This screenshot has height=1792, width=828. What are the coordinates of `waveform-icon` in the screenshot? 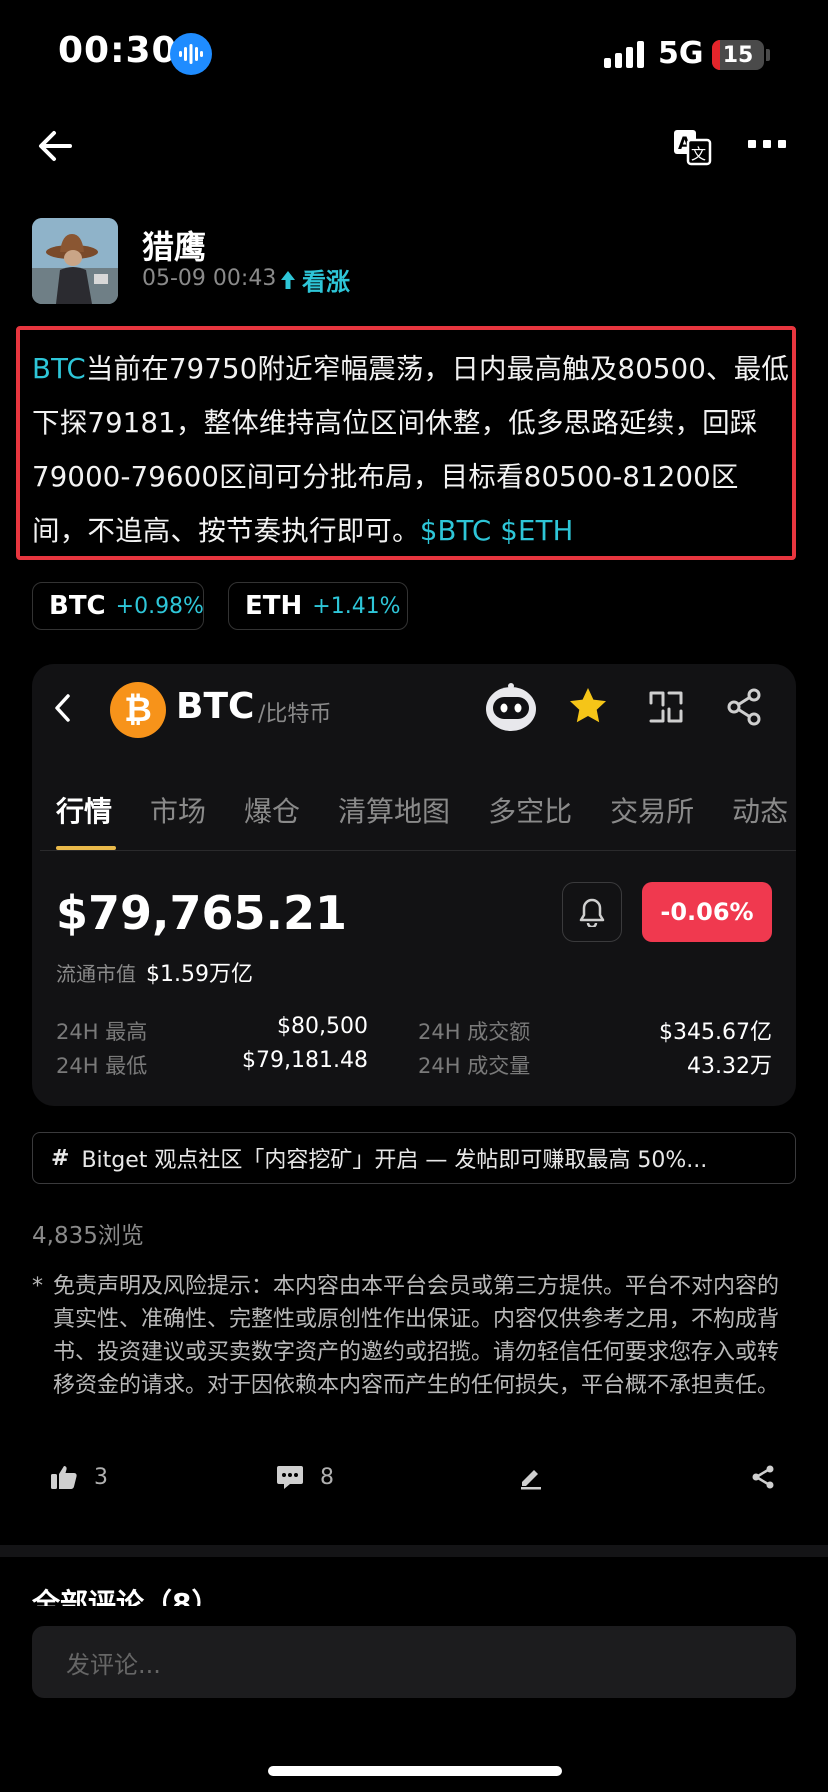 It's located at (191, 54).